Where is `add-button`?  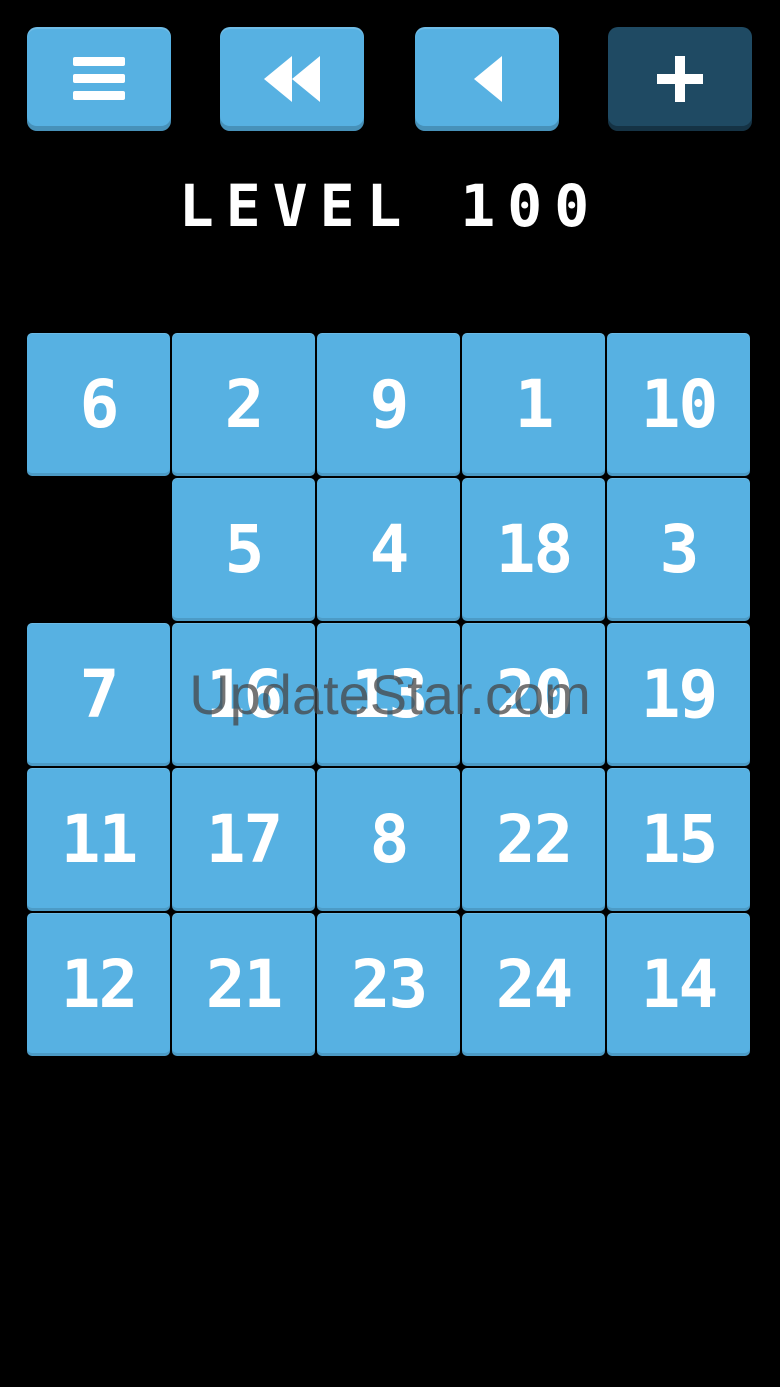
add-button is located at coordinates (680, 79).